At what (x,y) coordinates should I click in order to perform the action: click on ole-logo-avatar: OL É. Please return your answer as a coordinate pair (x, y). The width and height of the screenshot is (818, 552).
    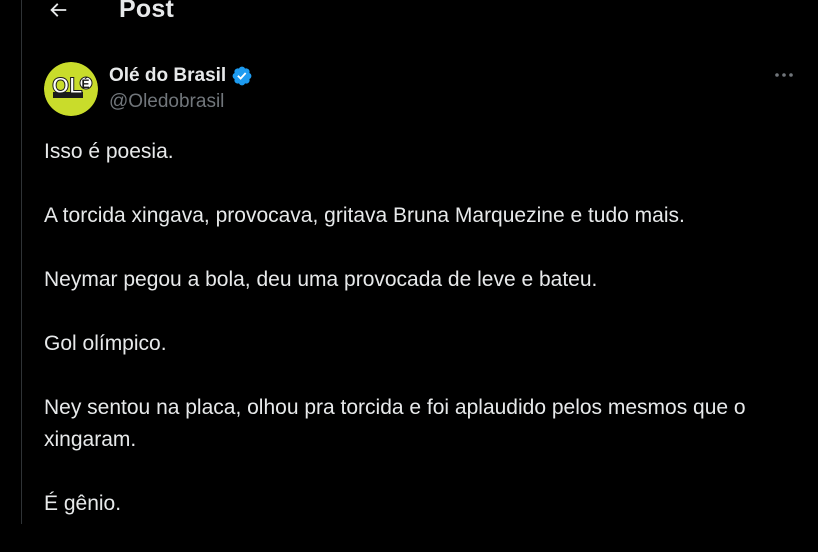
    Looking at the image, I should click on (71, 89).